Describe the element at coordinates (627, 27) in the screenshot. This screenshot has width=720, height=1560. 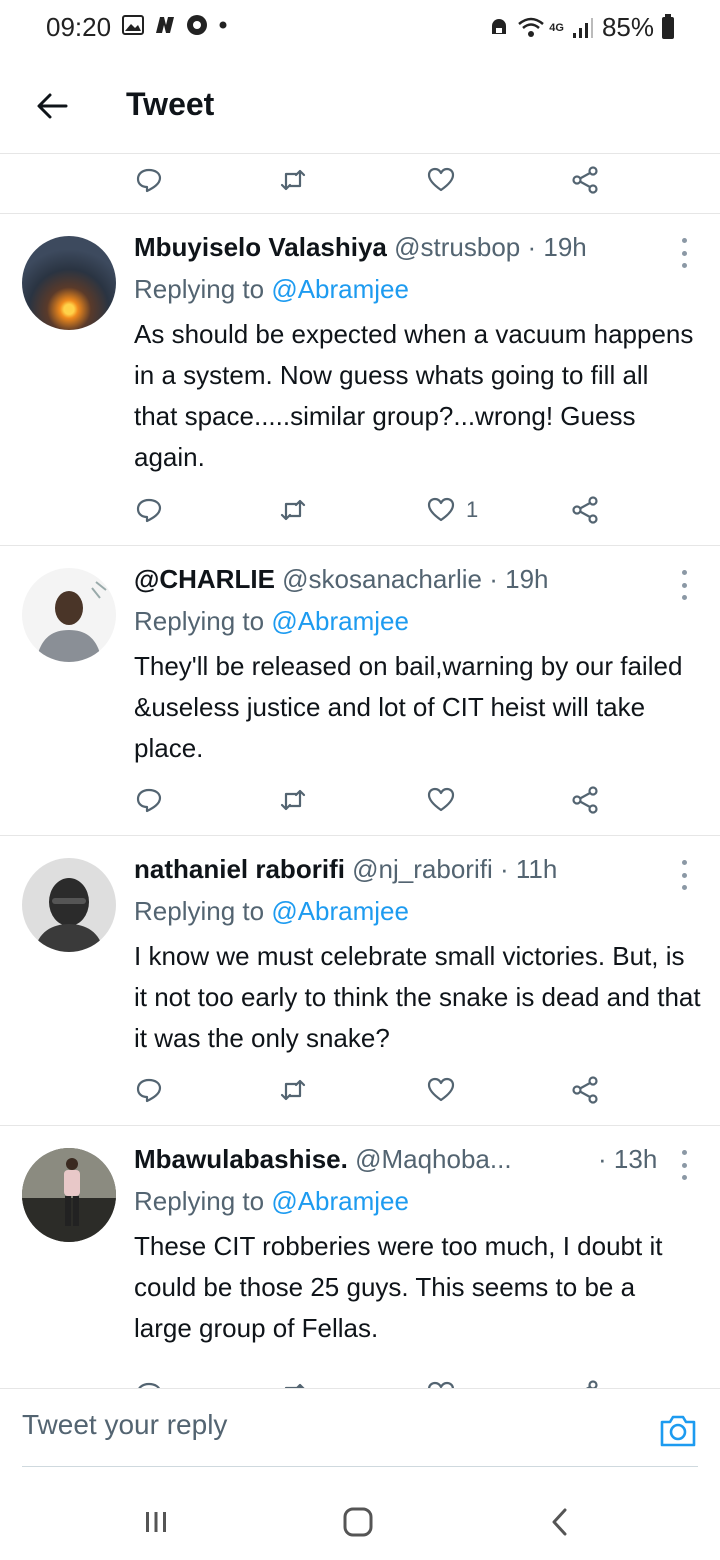
I see `battery-percent: 85%` at that location.